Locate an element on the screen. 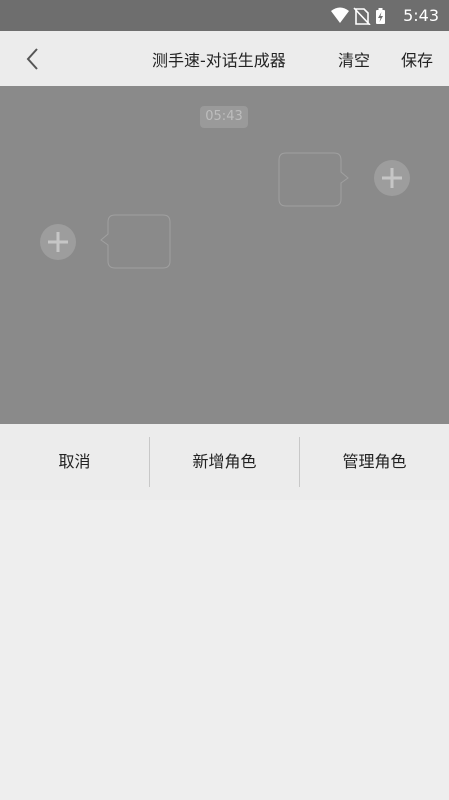  status-bar: 5:43 is located at coordinates (224, 15).